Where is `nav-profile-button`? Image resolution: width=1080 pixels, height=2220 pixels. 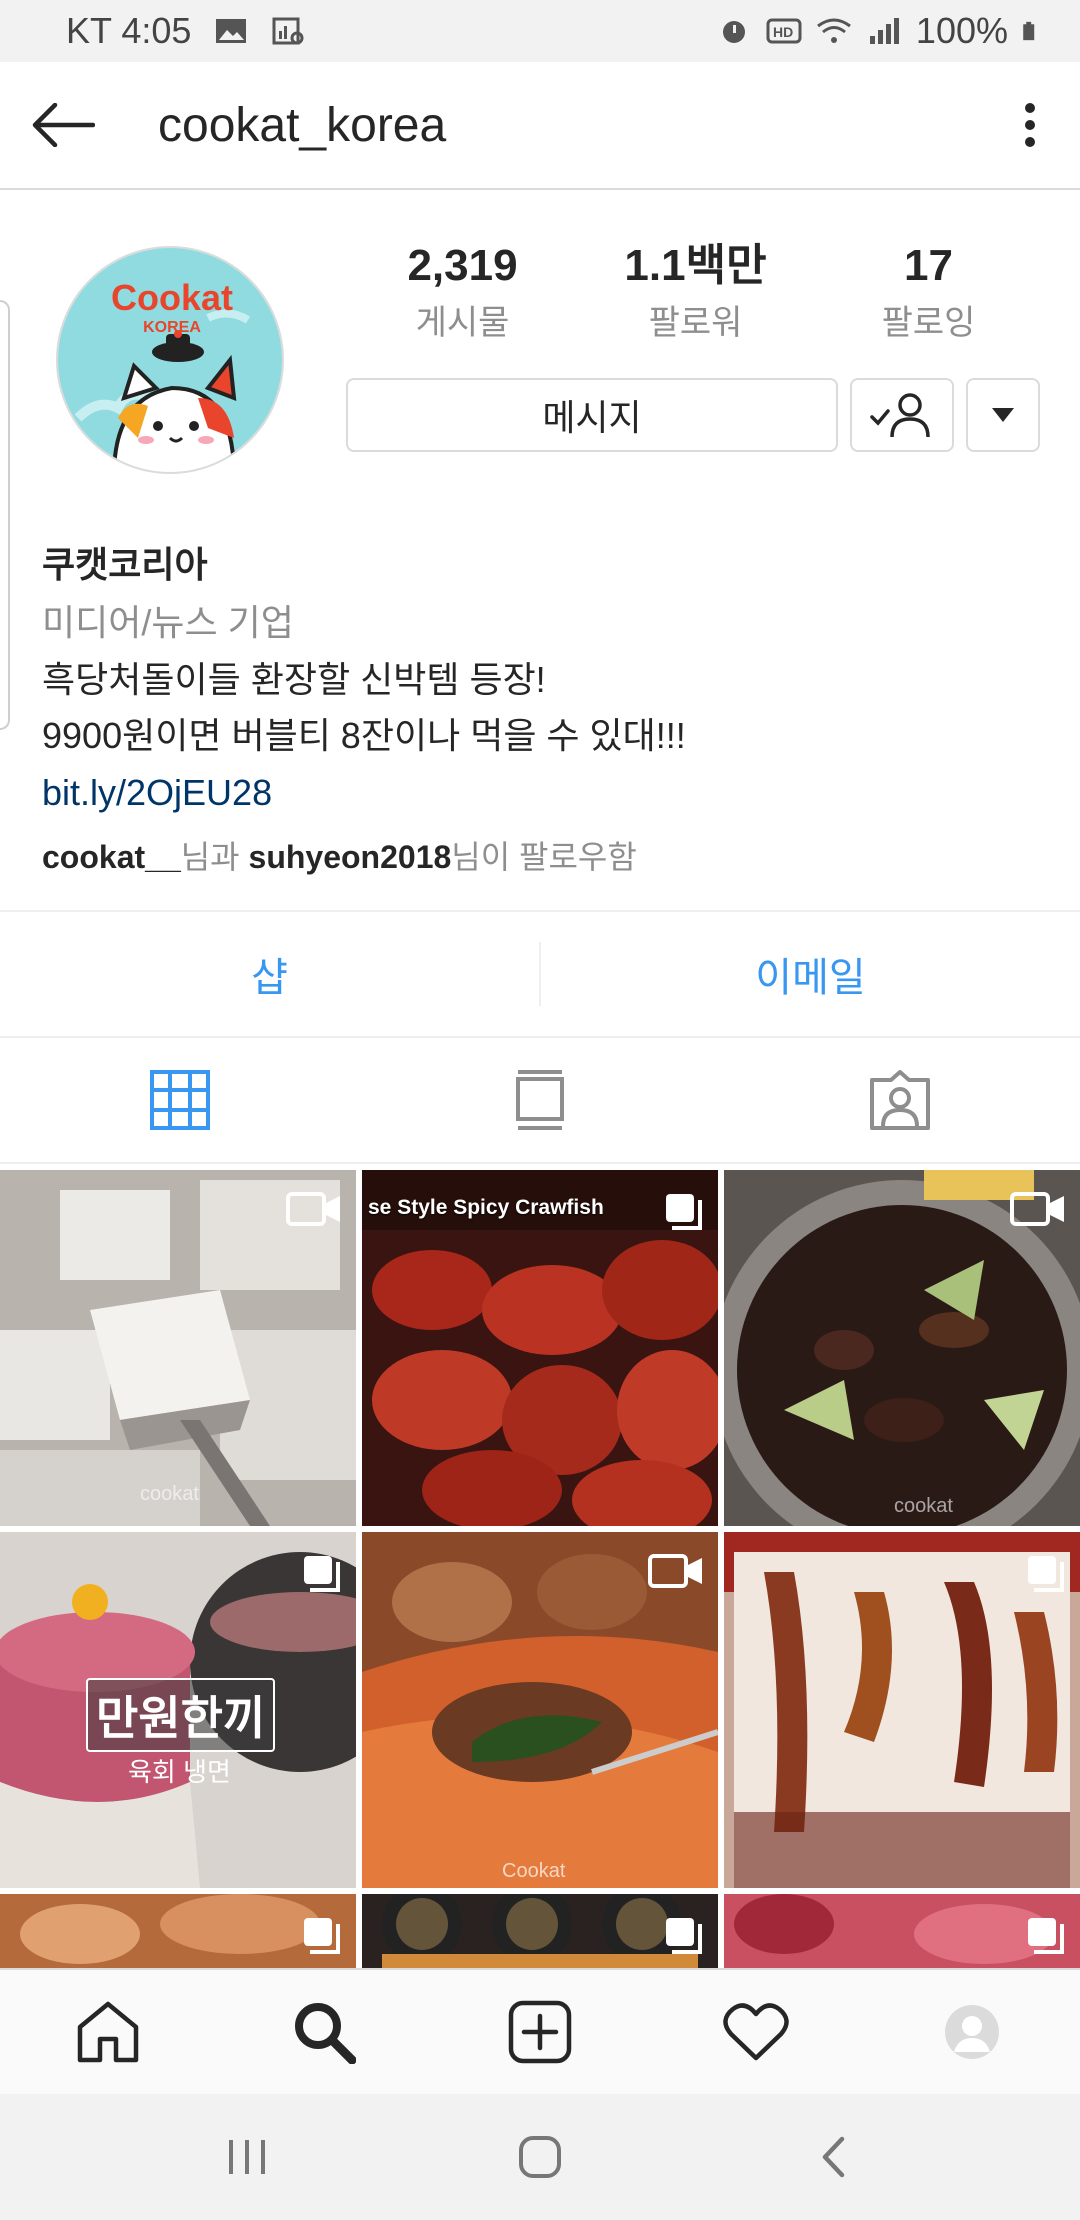
nav-profile-button is located at coordinates (972, 2032).